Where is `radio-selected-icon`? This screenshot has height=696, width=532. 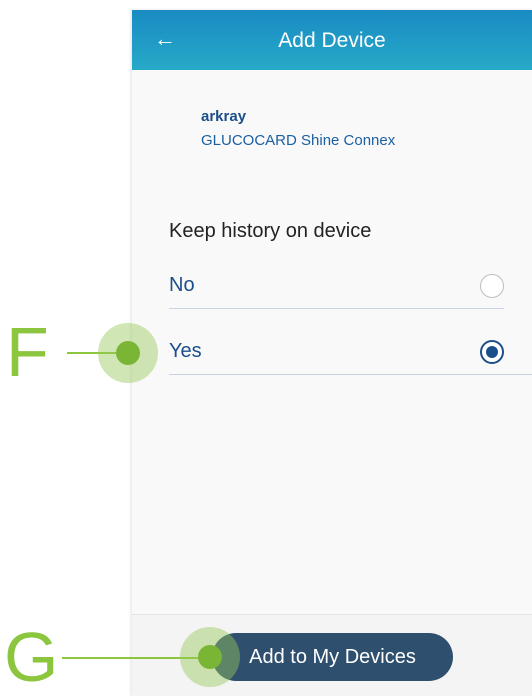
radio-selected-icon is located at coordinates (492, 352).